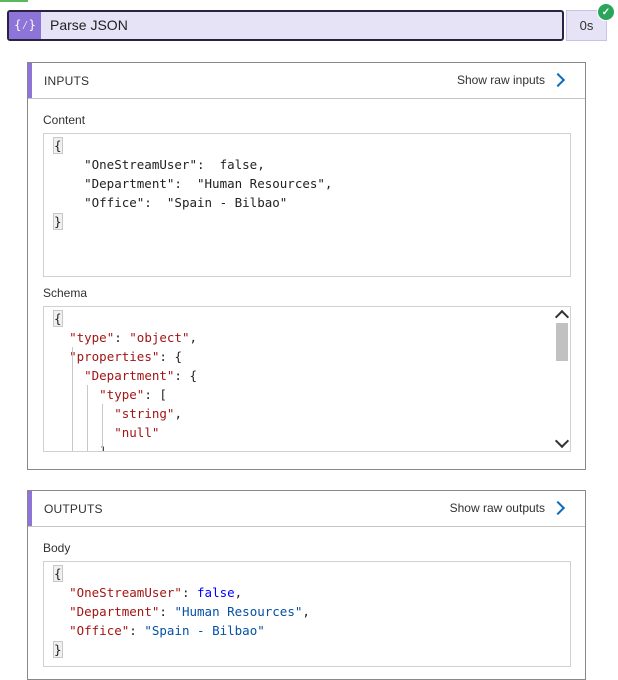  What do you see at coordinates (257, 183) in the screenshot?
I see `json-value: "Human Resources",` at bounding box center [257, 183].